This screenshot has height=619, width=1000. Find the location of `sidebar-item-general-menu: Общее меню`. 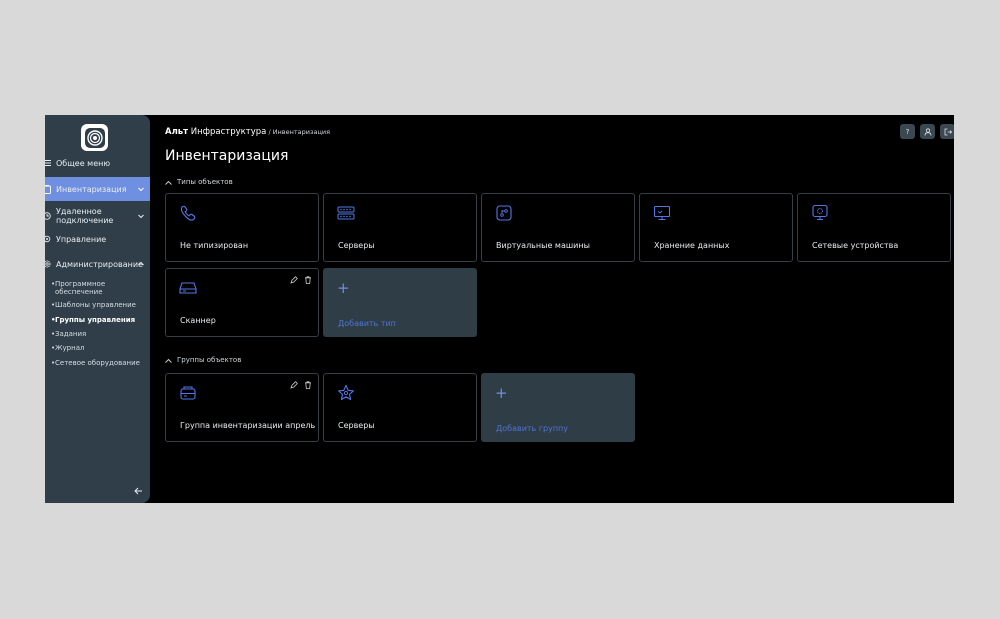

sidebar-item-general-menu: Общее меню is located at coordinates (97, 163).